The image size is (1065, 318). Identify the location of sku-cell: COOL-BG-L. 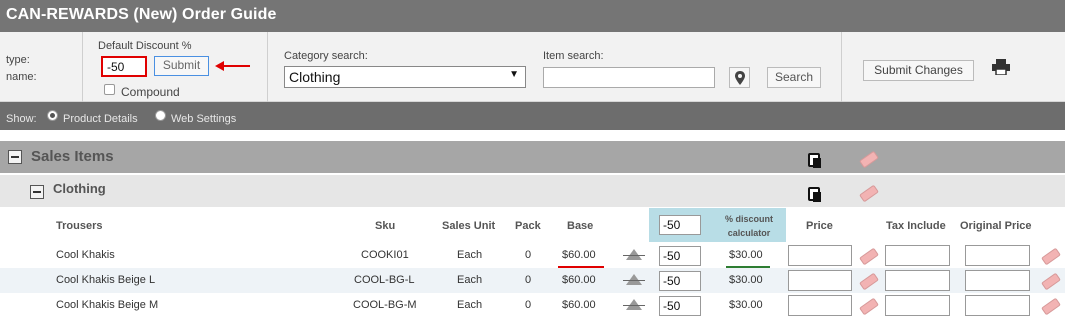
(384, 280).